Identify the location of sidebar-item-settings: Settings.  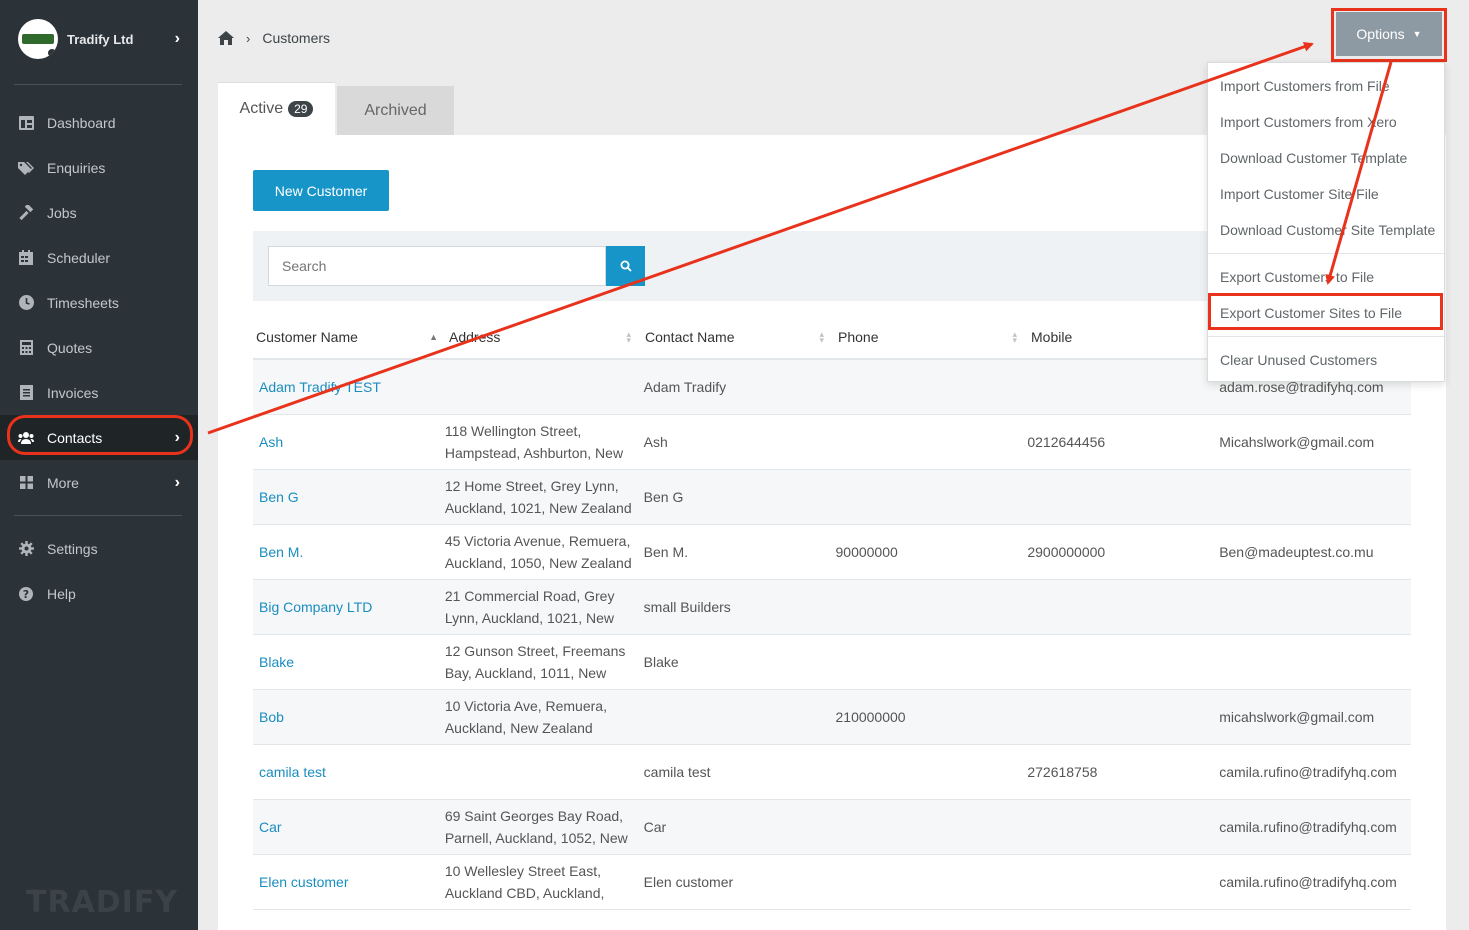
(99, 548).